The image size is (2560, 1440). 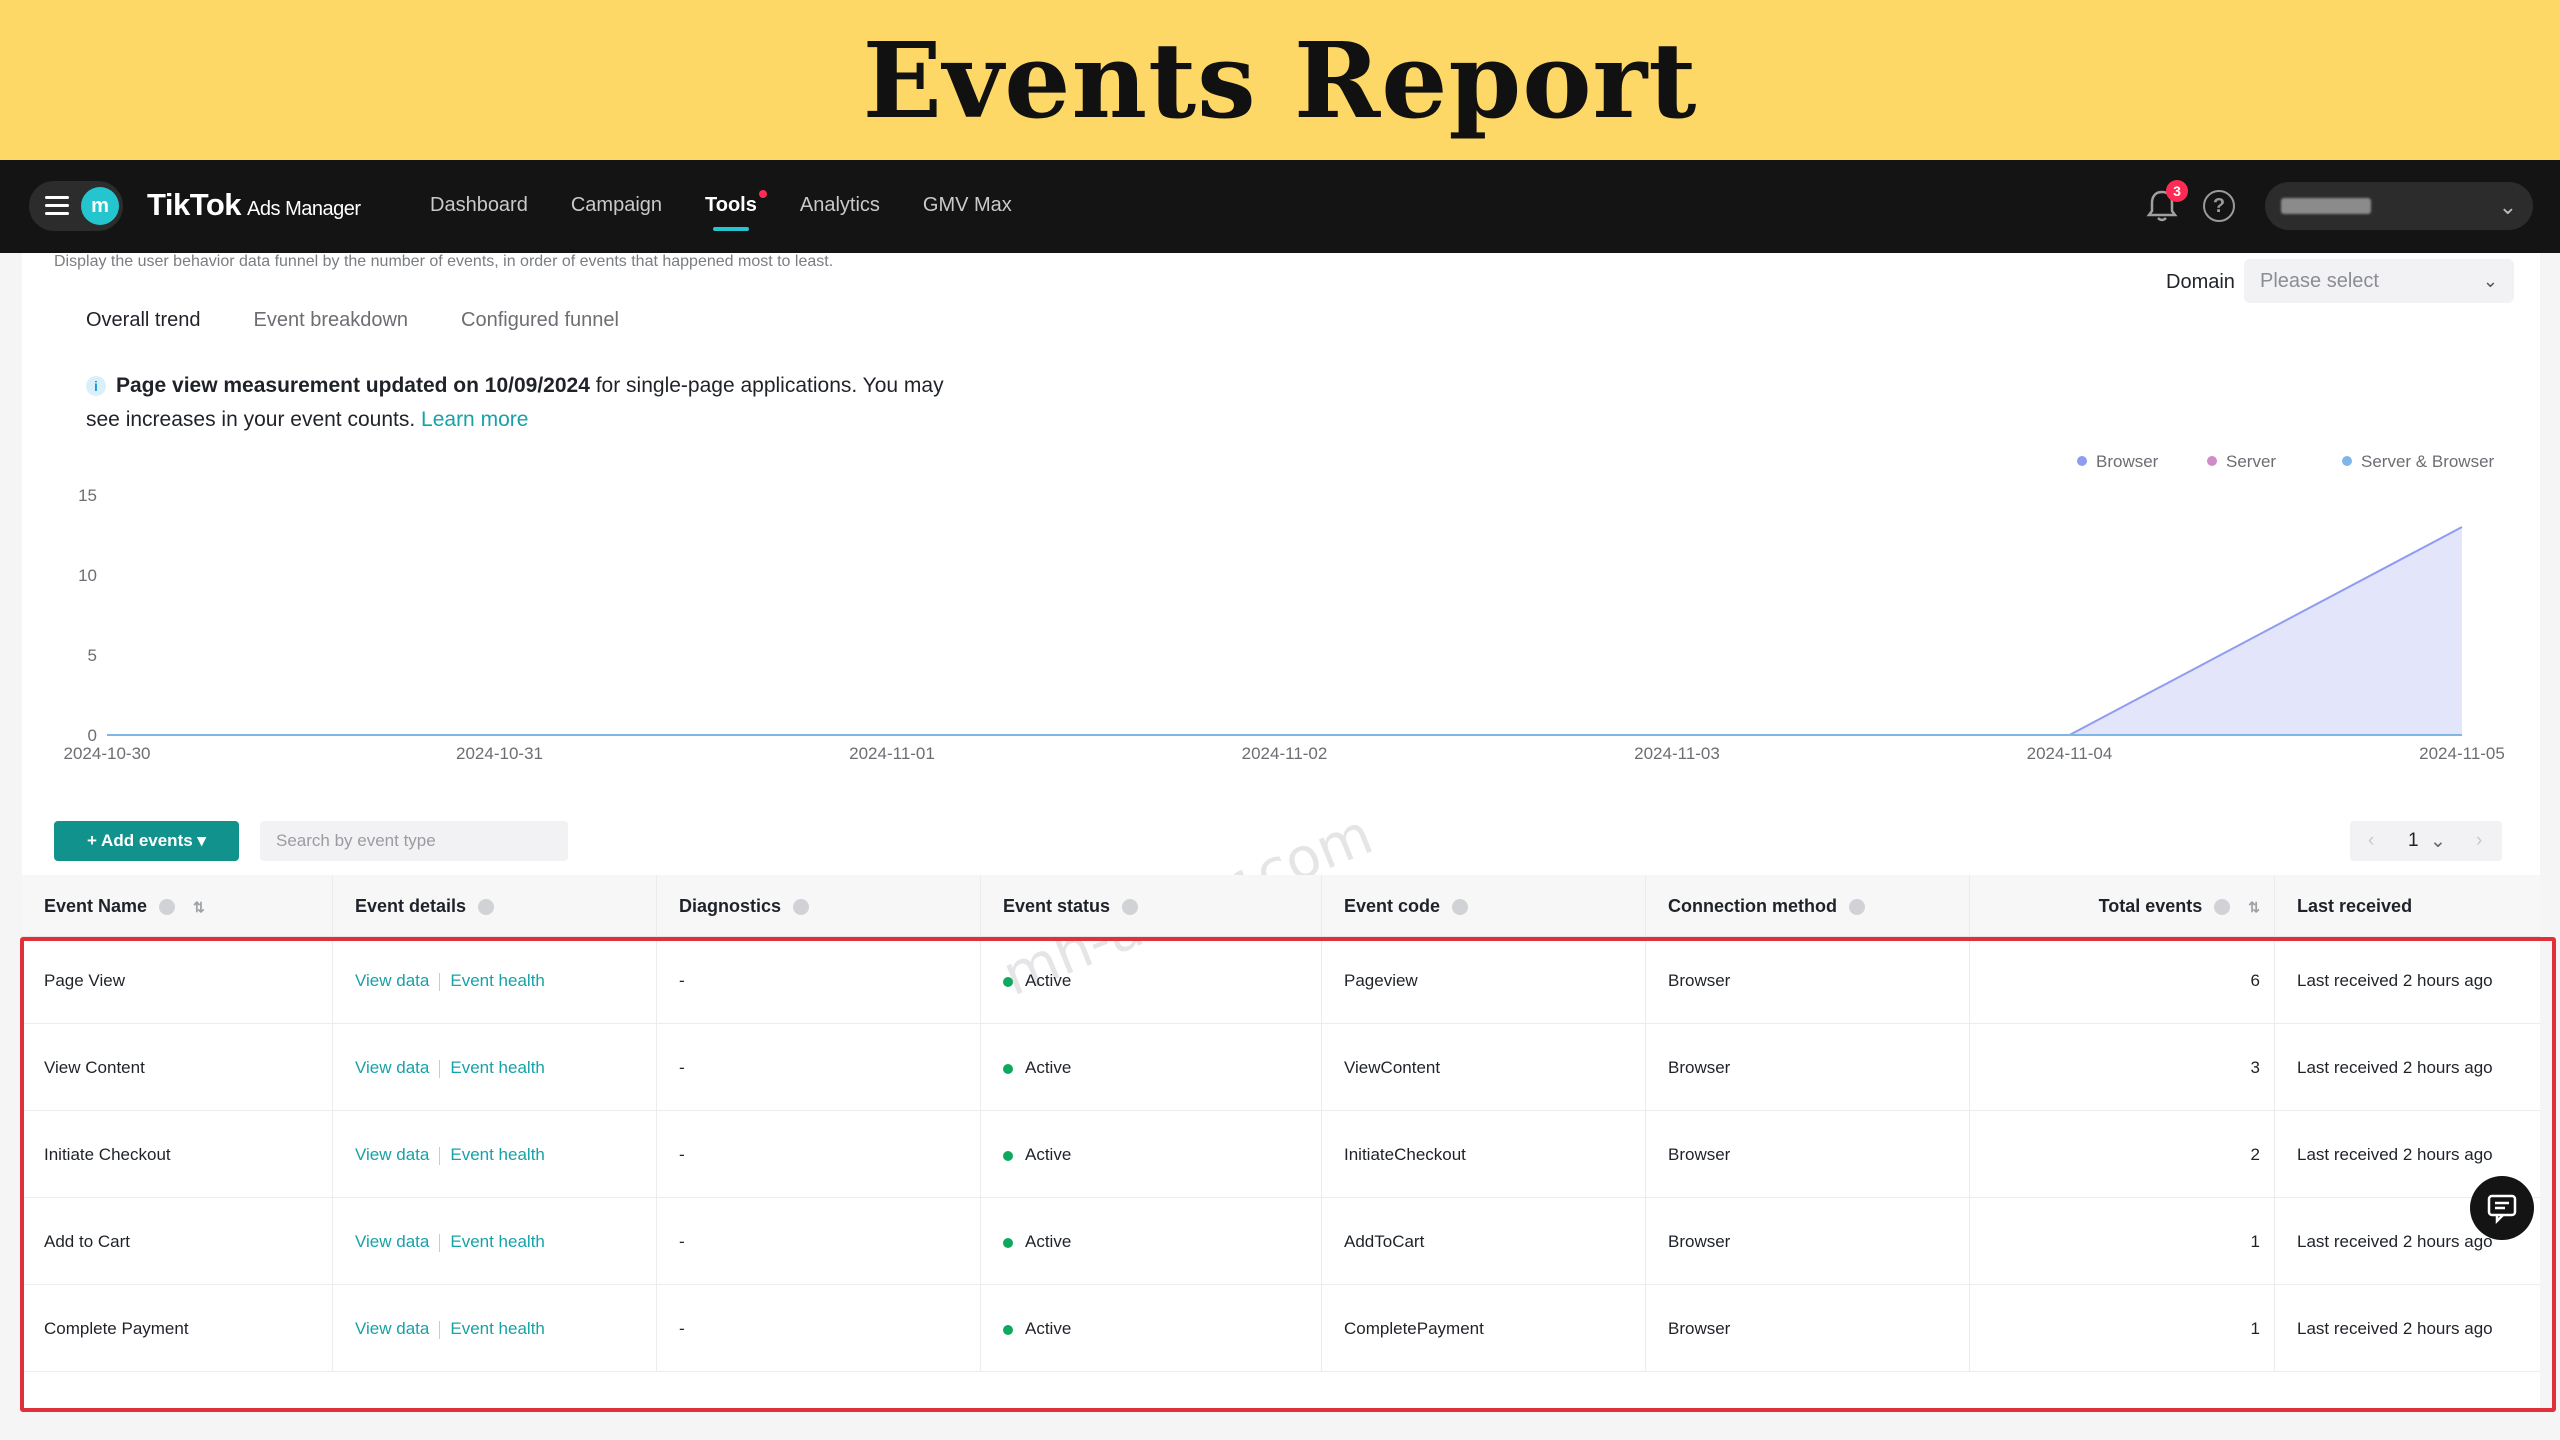 What do you see at coordinates (1057, 906) in the screenshot?
I see `col-event-status-label: Event status` at bounding box center [1057, 906].